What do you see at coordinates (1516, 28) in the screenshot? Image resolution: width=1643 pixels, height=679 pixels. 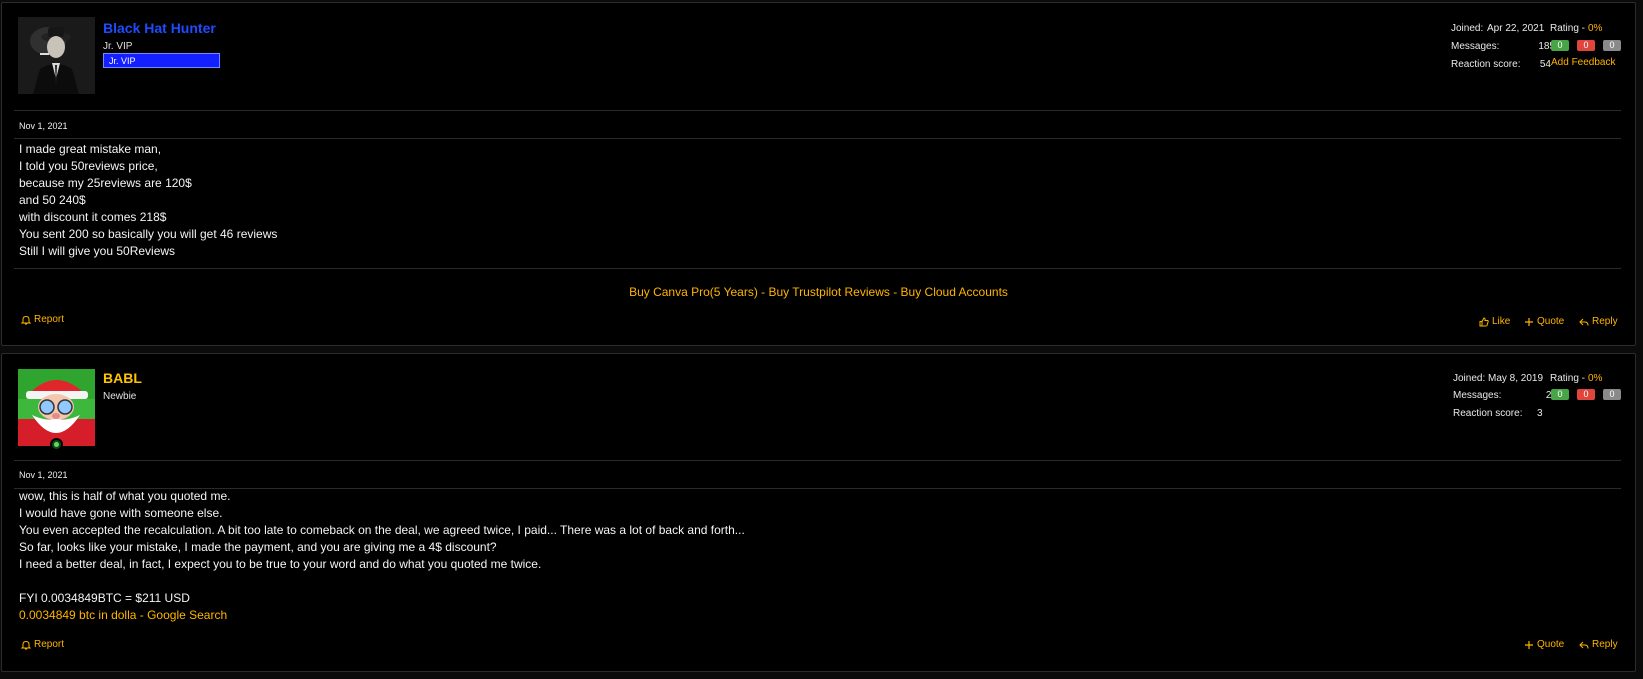 I see `joined-value: Apr 22, 2021` at bounding box center [1516, 28].